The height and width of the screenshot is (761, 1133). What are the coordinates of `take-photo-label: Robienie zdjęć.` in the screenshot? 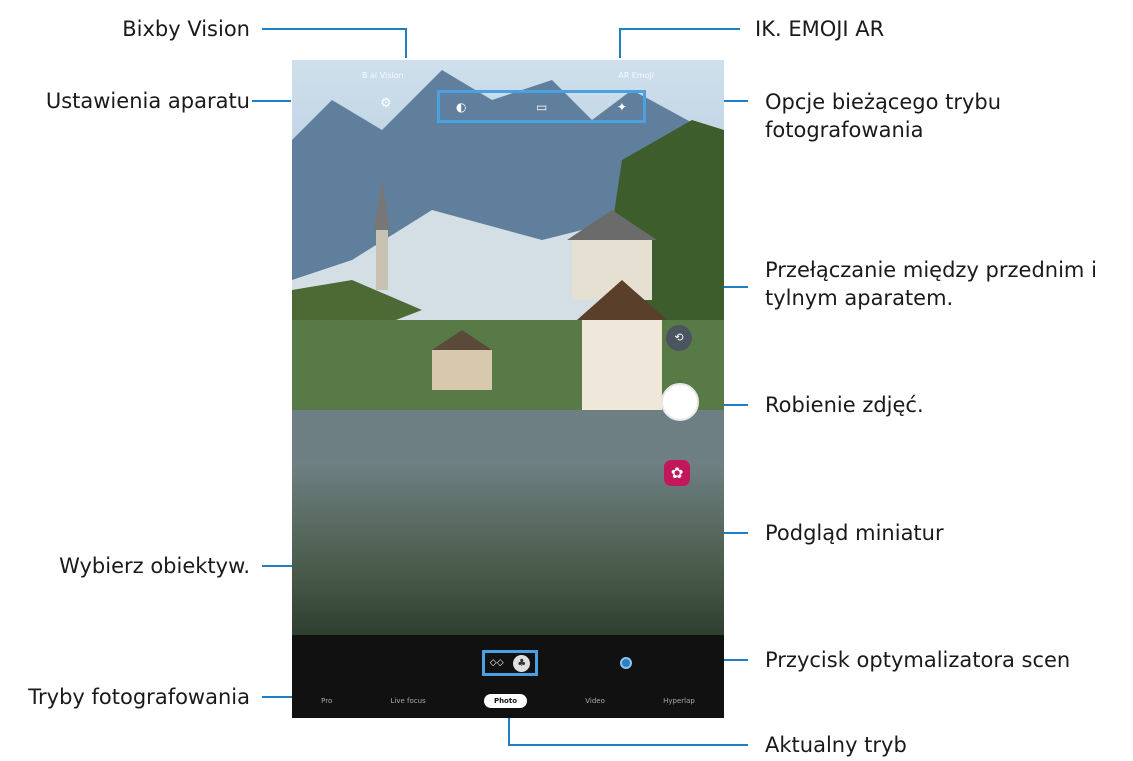 It's located at (844, 405).